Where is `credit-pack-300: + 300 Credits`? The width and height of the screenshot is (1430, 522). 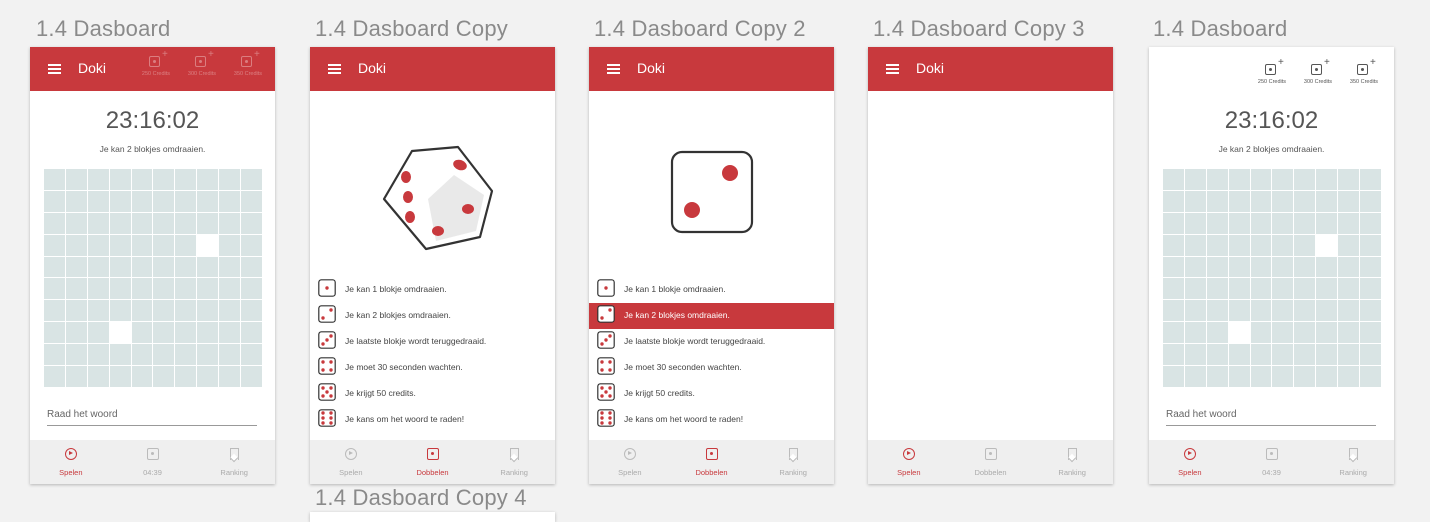
credit-pack-300: + 300 Credits is located at coordinates (1318, 75).